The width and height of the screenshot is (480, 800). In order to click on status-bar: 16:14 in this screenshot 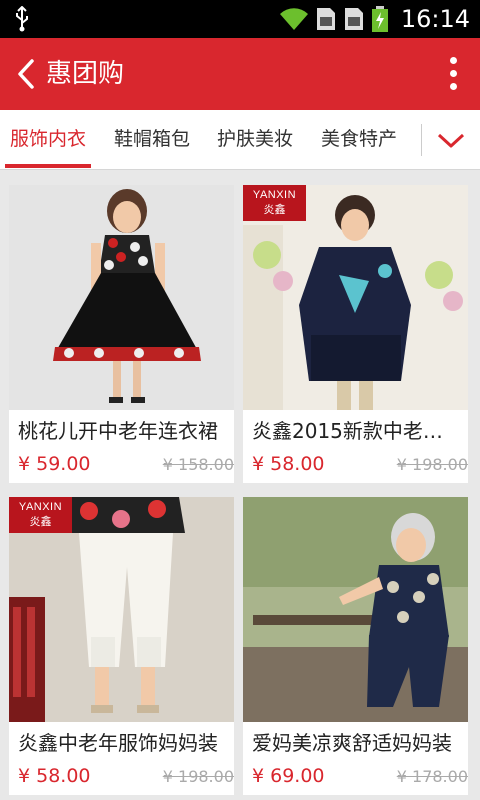, I will do `click(240, 19)`.